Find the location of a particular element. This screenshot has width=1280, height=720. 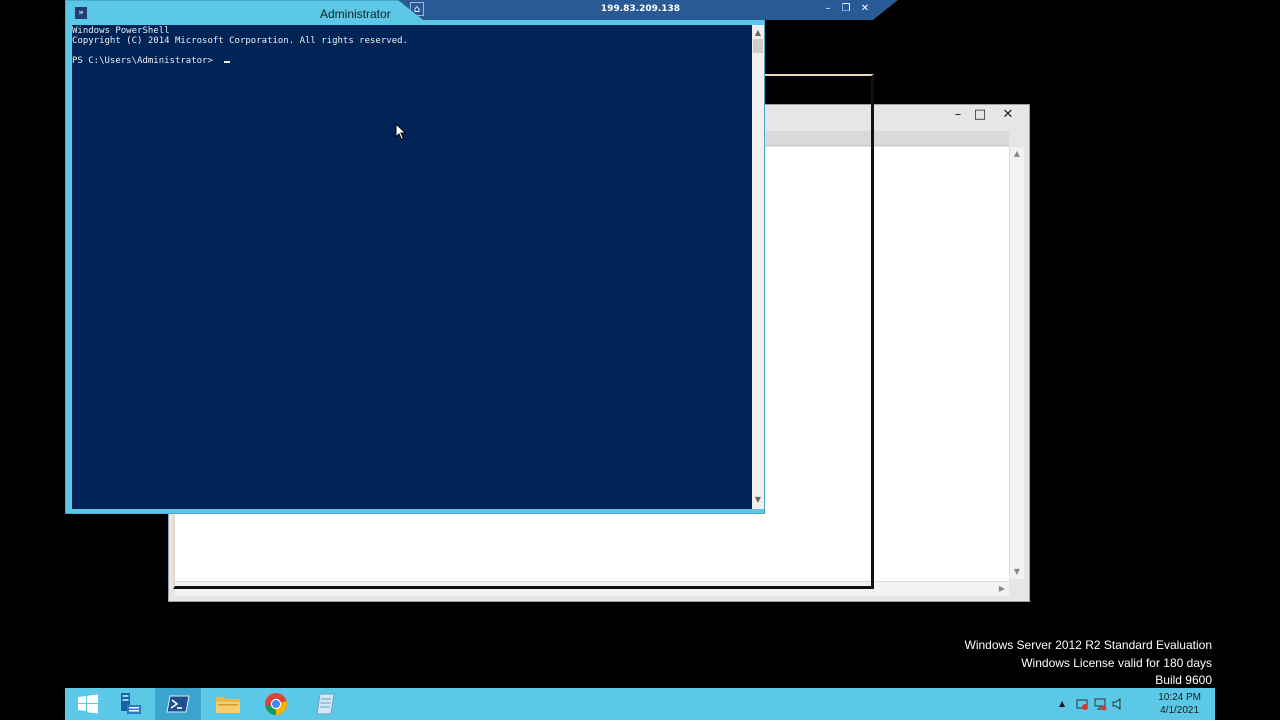

chrome-icon is located at coordinates (276, 704).